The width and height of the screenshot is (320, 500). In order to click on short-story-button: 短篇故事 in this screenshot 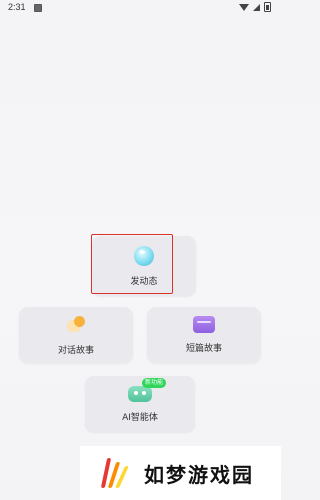, I will do `click(204, 335)`.